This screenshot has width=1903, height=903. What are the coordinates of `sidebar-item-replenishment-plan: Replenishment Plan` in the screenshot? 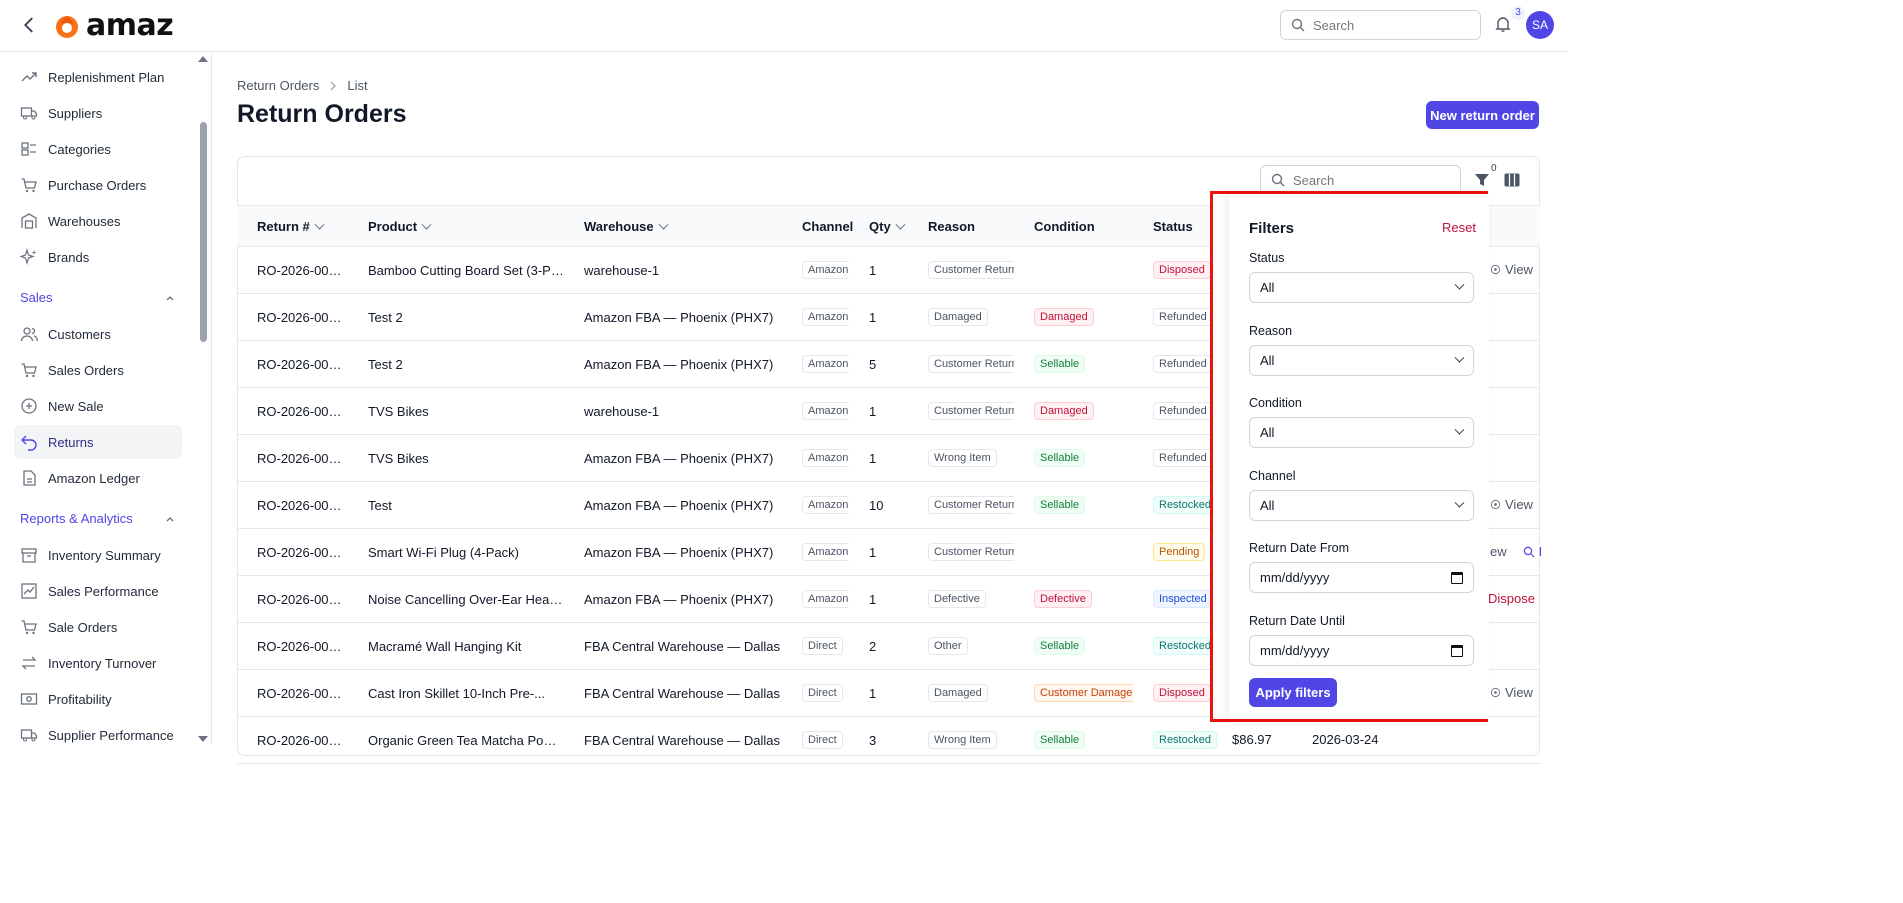 It's located at (98, 77).